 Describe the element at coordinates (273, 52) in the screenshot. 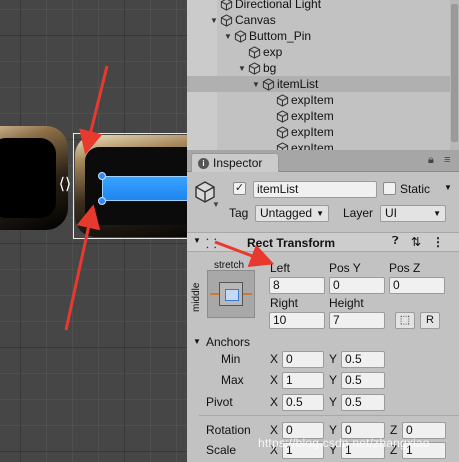

I see `hierarchy-item-label: exp` at that location.